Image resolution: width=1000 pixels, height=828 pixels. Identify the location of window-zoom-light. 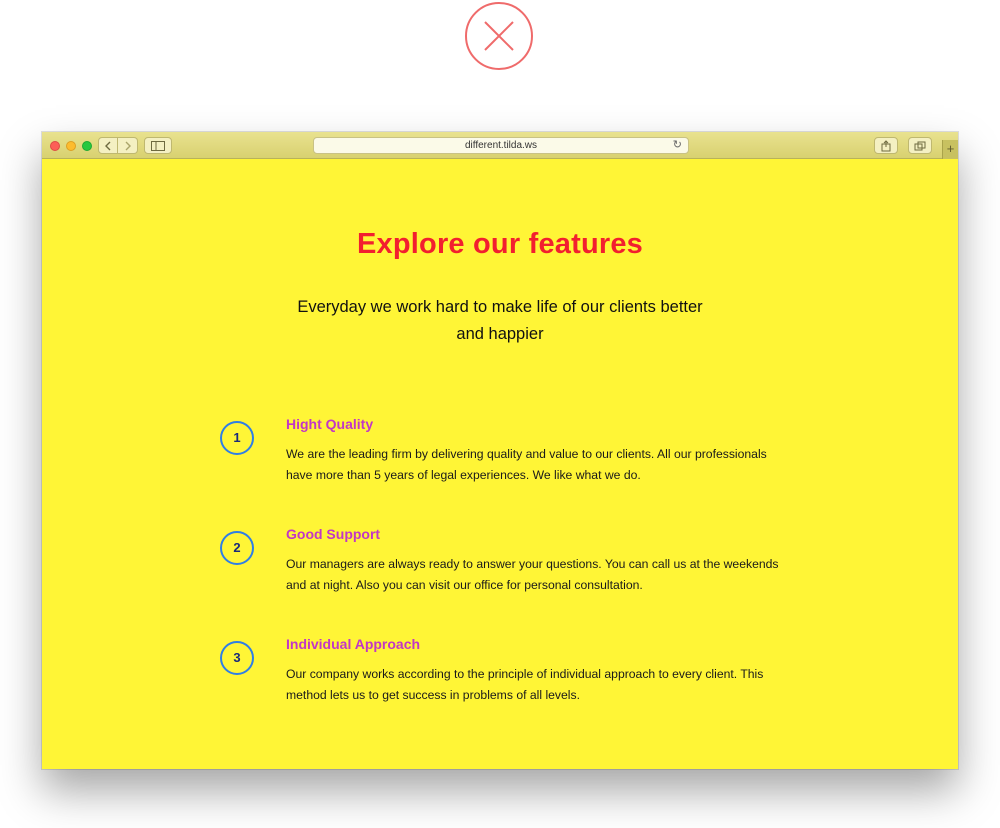
(87, 146).